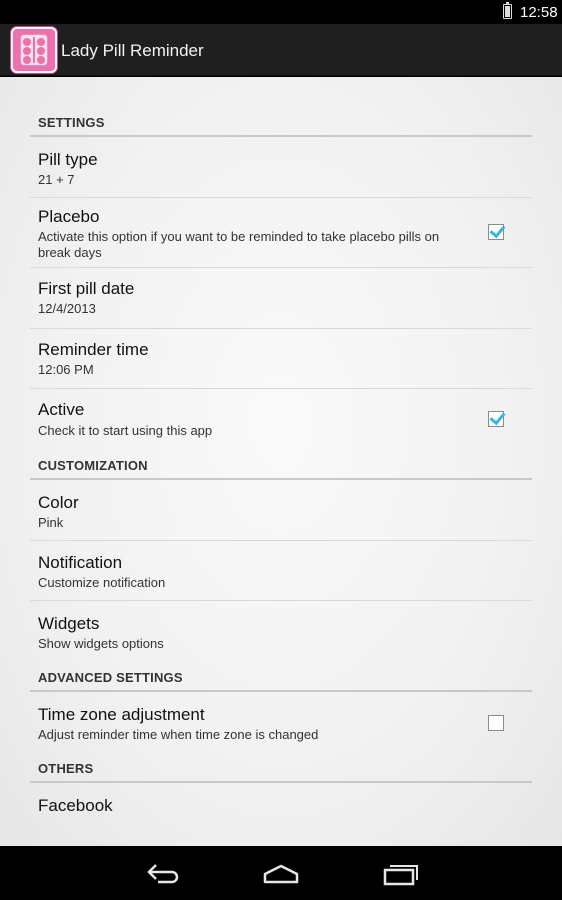 The width and height of the screenshot is (562, 900). What do you see at coordinates (539, 12) in the screenshot?
I see `status-clock: 12:58` at bounding box center [539, 12].